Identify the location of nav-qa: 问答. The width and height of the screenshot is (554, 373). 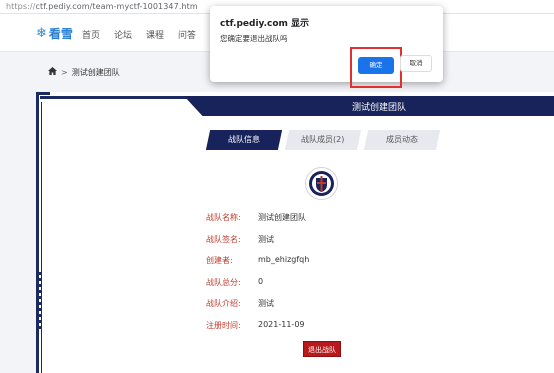
(187, 34).